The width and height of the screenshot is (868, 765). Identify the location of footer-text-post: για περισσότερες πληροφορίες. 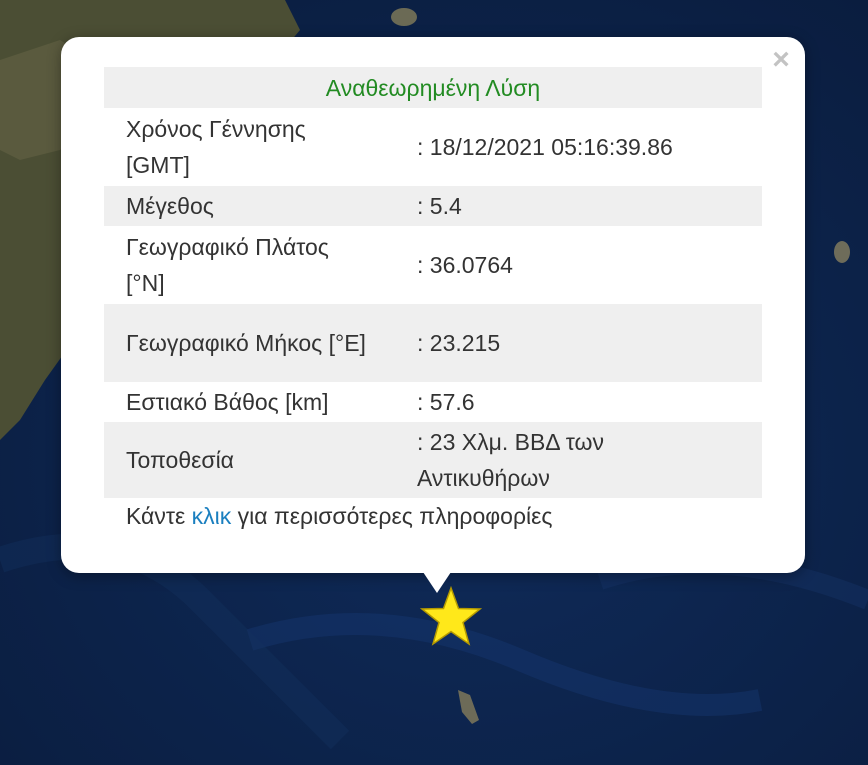
(392, 516).